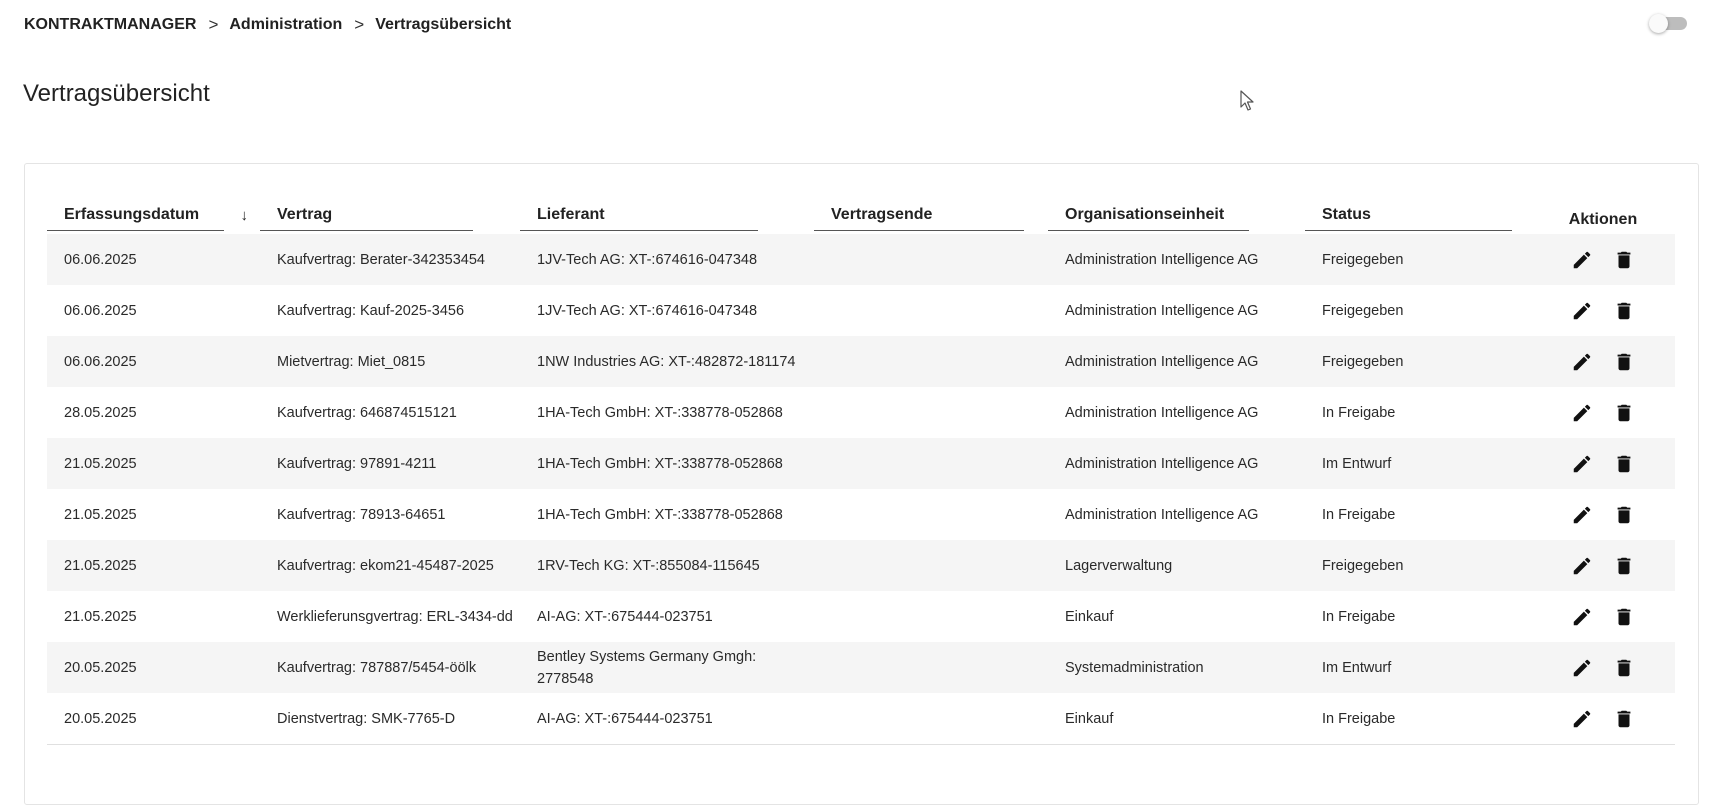 Image resolution: width=1720 pixels, height=805 pixels. I want to click on cell-vertrag: Kaufvertrag: 646874515121, so click(390, 412).